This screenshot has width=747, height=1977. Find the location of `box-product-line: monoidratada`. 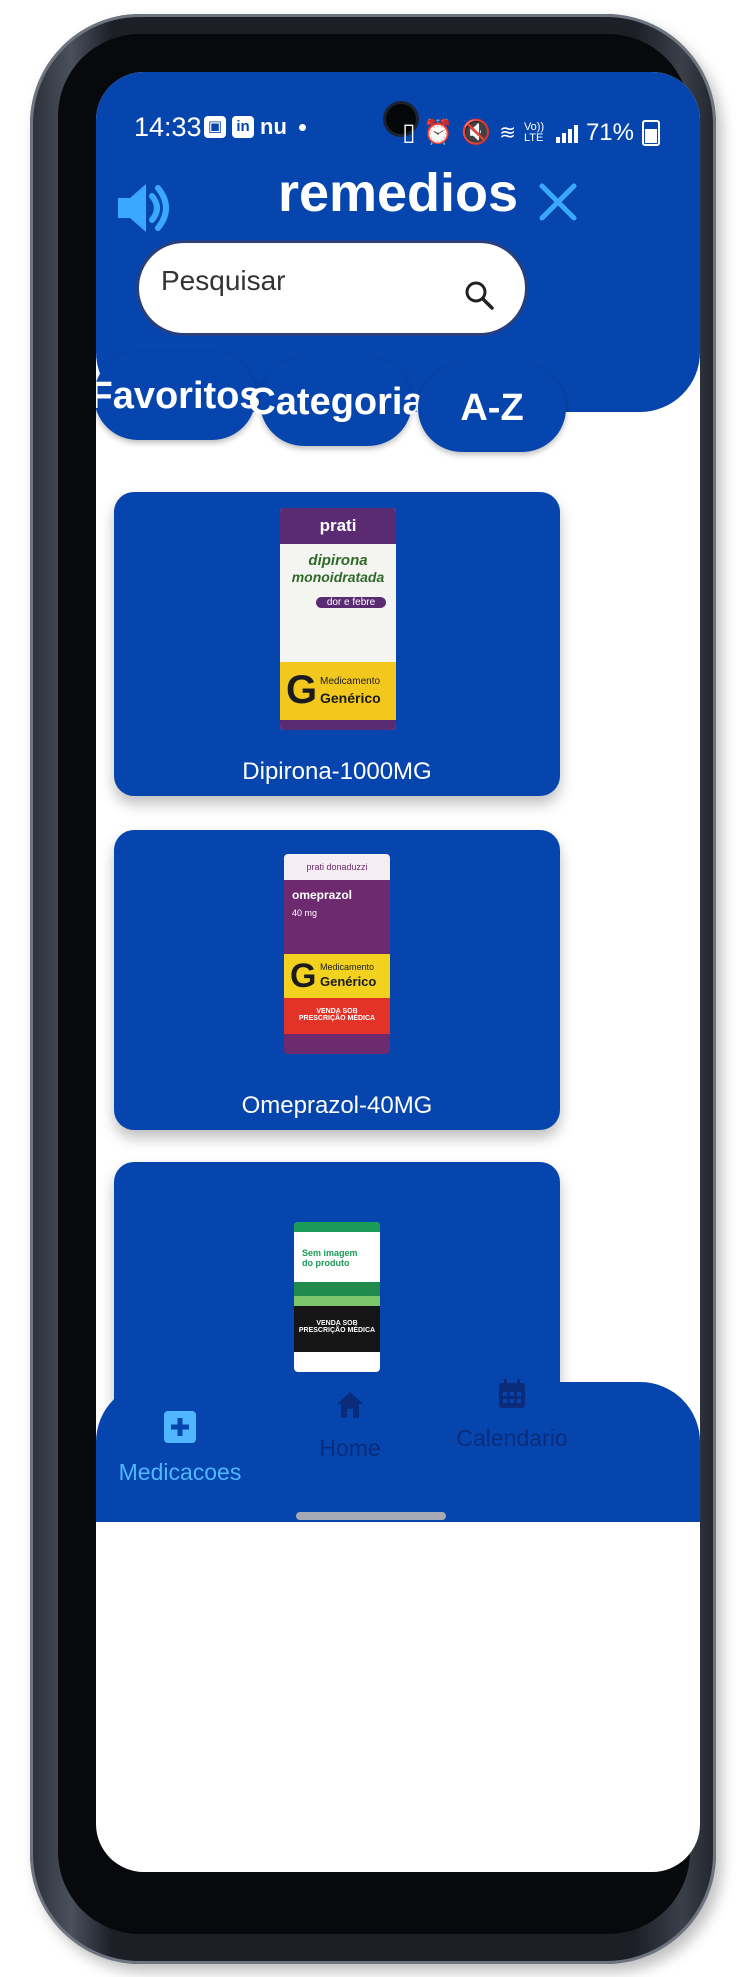

box-product-line: monoidratada is located at coordinates (338, 577).